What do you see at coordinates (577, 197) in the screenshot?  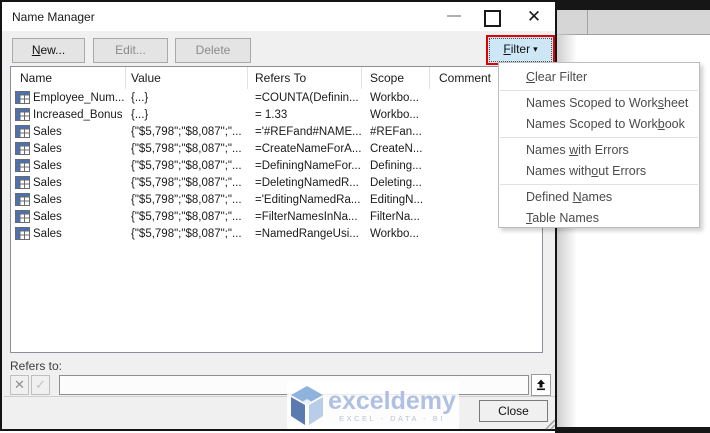 I see `label-accel: N` at bounding box center [577, 197].